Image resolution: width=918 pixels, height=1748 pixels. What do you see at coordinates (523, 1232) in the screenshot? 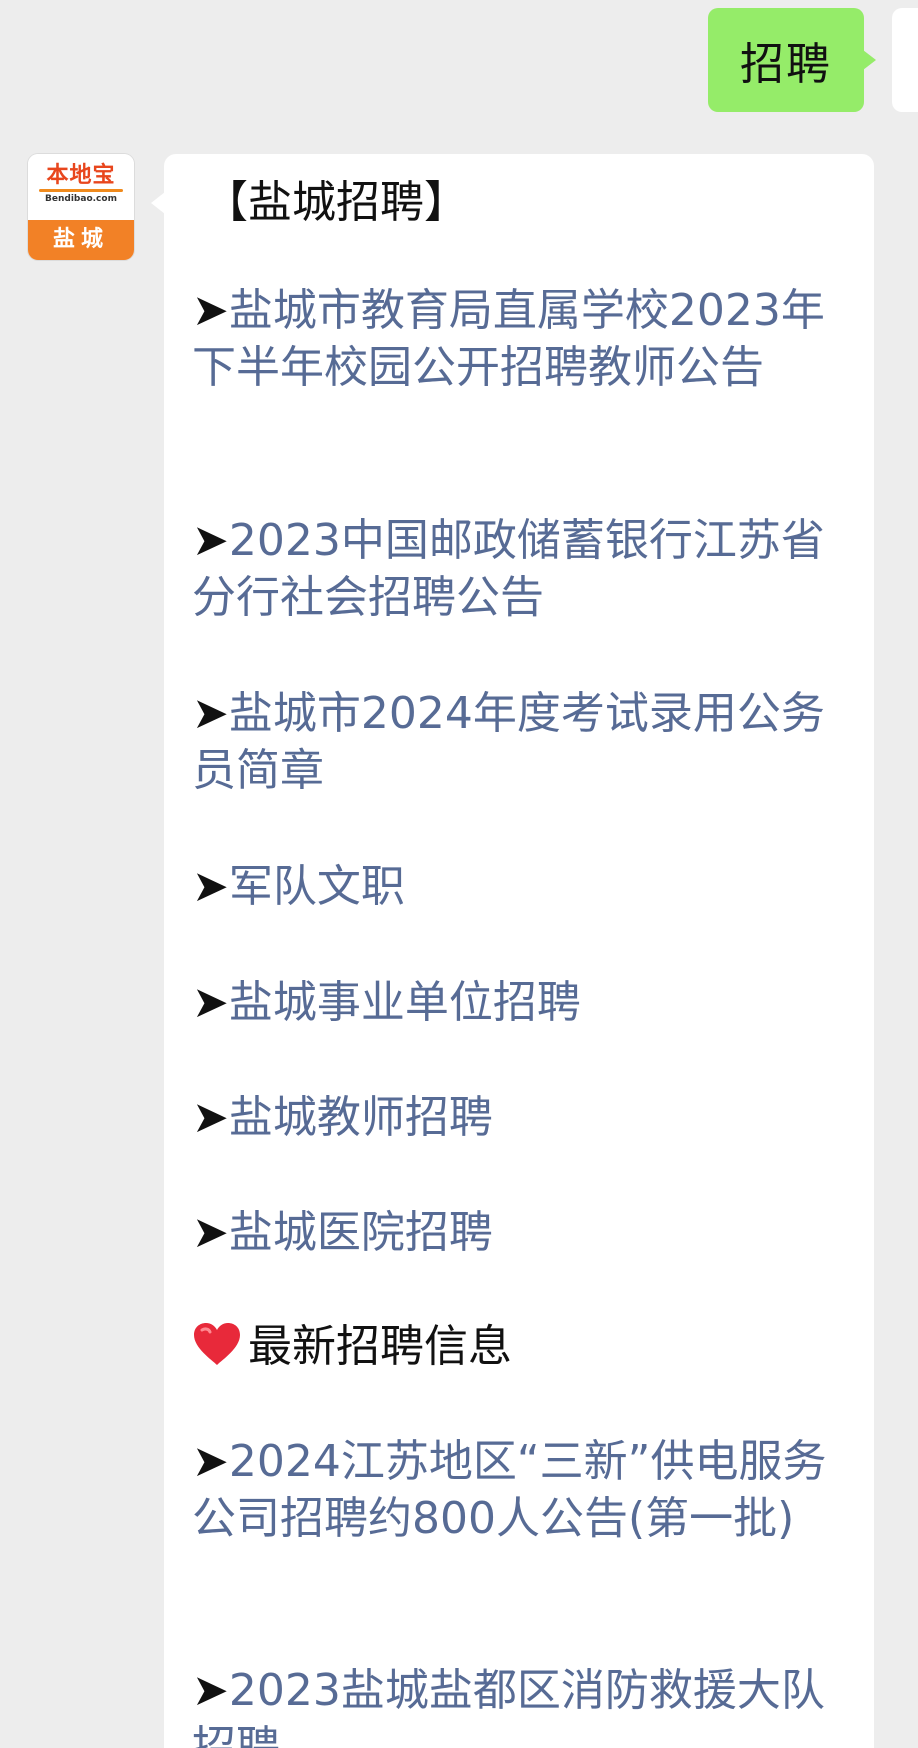
I see `list-item-link: ➤盐城医院招聘` at bounding box center [523, 1232].